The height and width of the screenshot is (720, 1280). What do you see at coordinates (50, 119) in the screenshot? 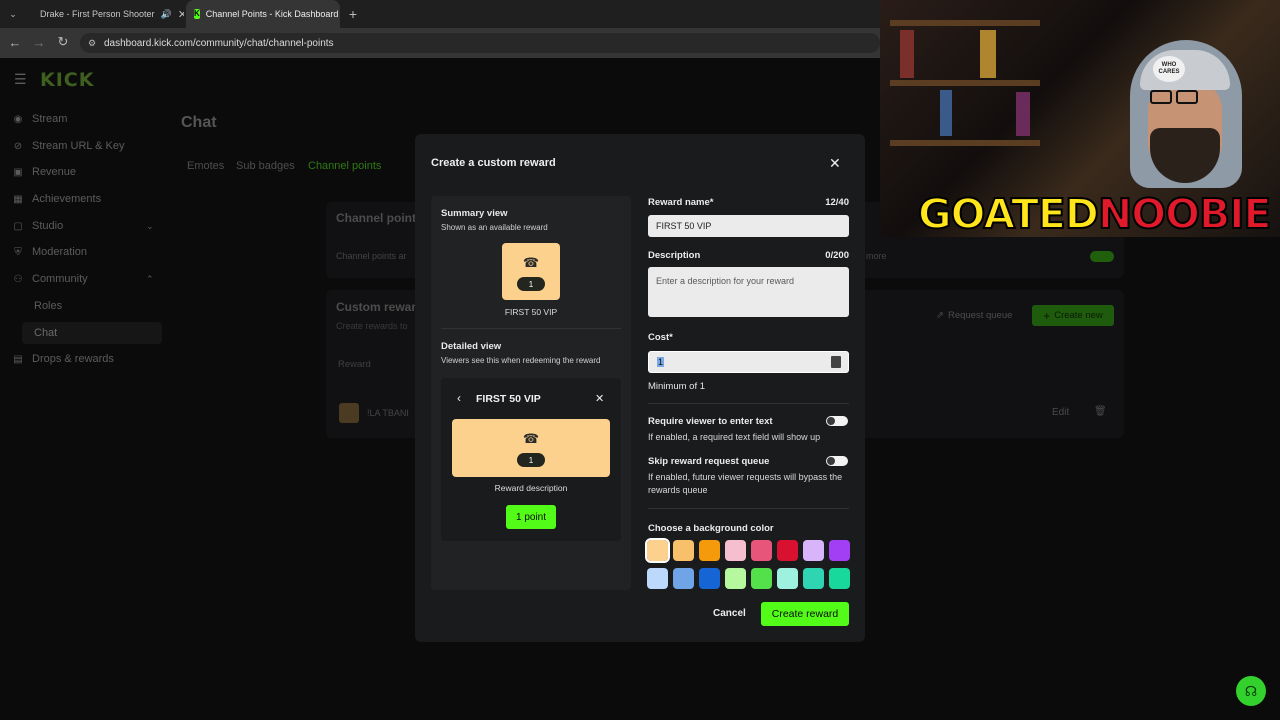
I see `sidebar-item-label: Stream` at bounding box center [50, 119].